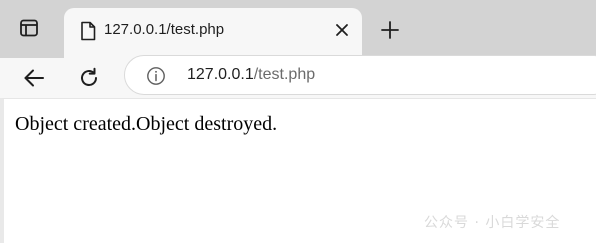 Image resolution: width=596 pixels, height=243 pixels. I want to click on plus-icon, so click(390, 30).